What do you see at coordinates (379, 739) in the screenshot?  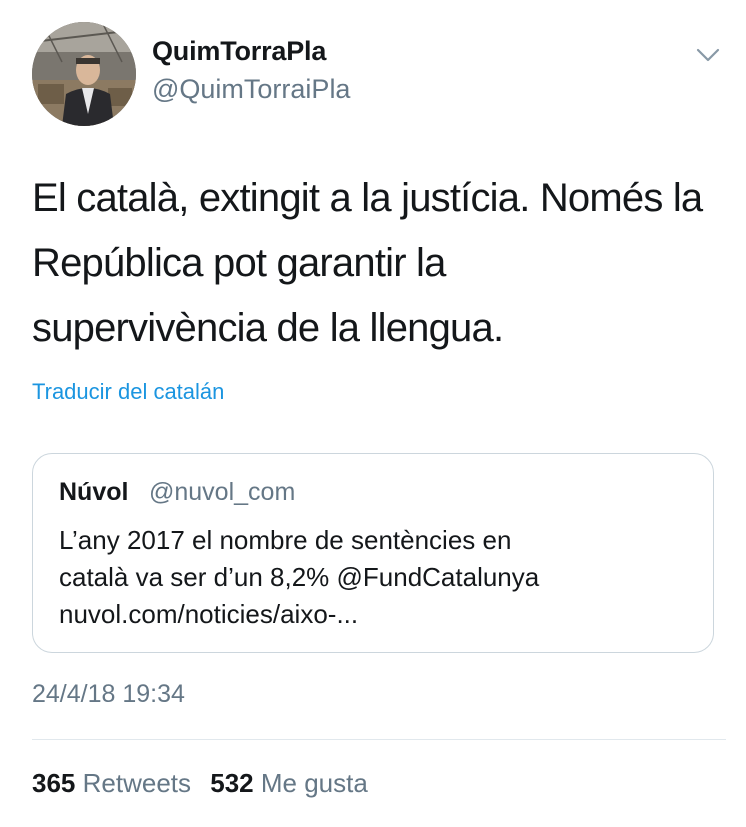 I see `divider` at bounding box center [379, 739].